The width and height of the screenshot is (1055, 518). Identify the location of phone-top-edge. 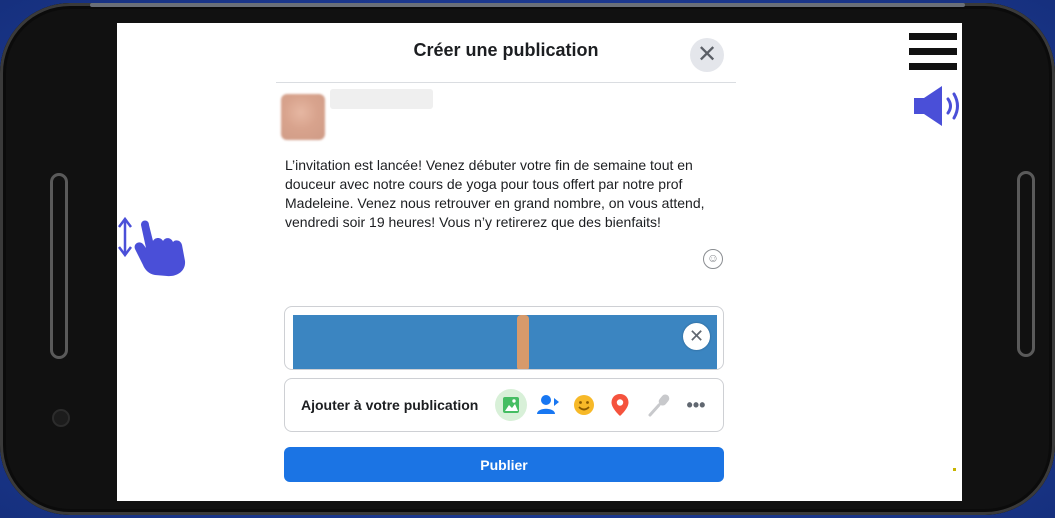
(527, 5).